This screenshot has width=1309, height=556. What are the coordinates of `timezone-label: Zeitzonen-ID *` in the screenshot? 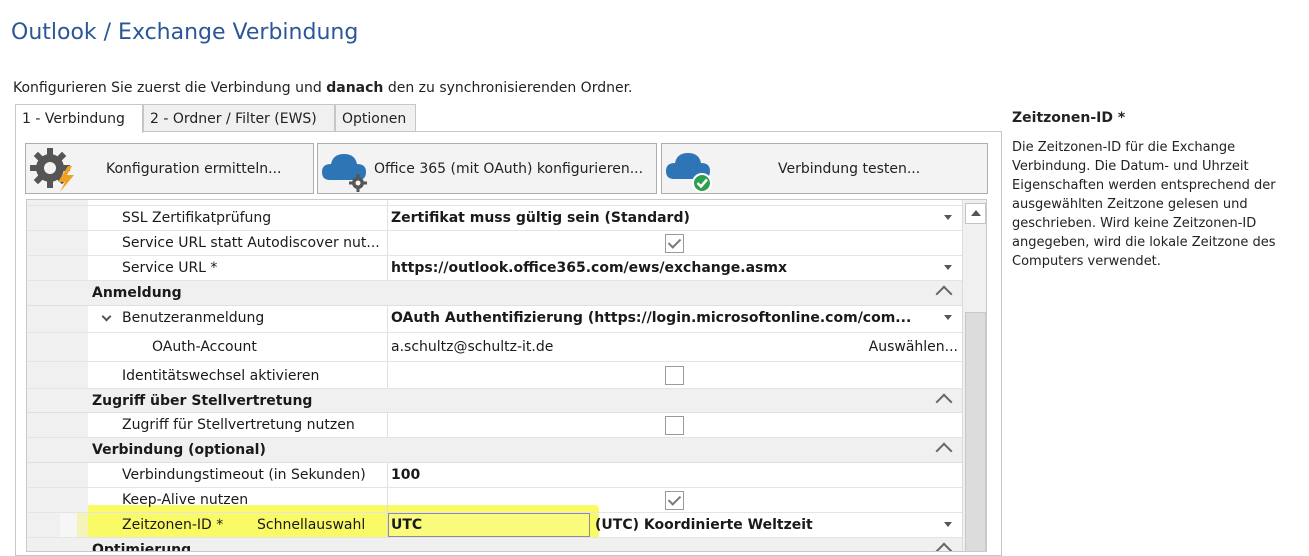 It's located at (173, 525).